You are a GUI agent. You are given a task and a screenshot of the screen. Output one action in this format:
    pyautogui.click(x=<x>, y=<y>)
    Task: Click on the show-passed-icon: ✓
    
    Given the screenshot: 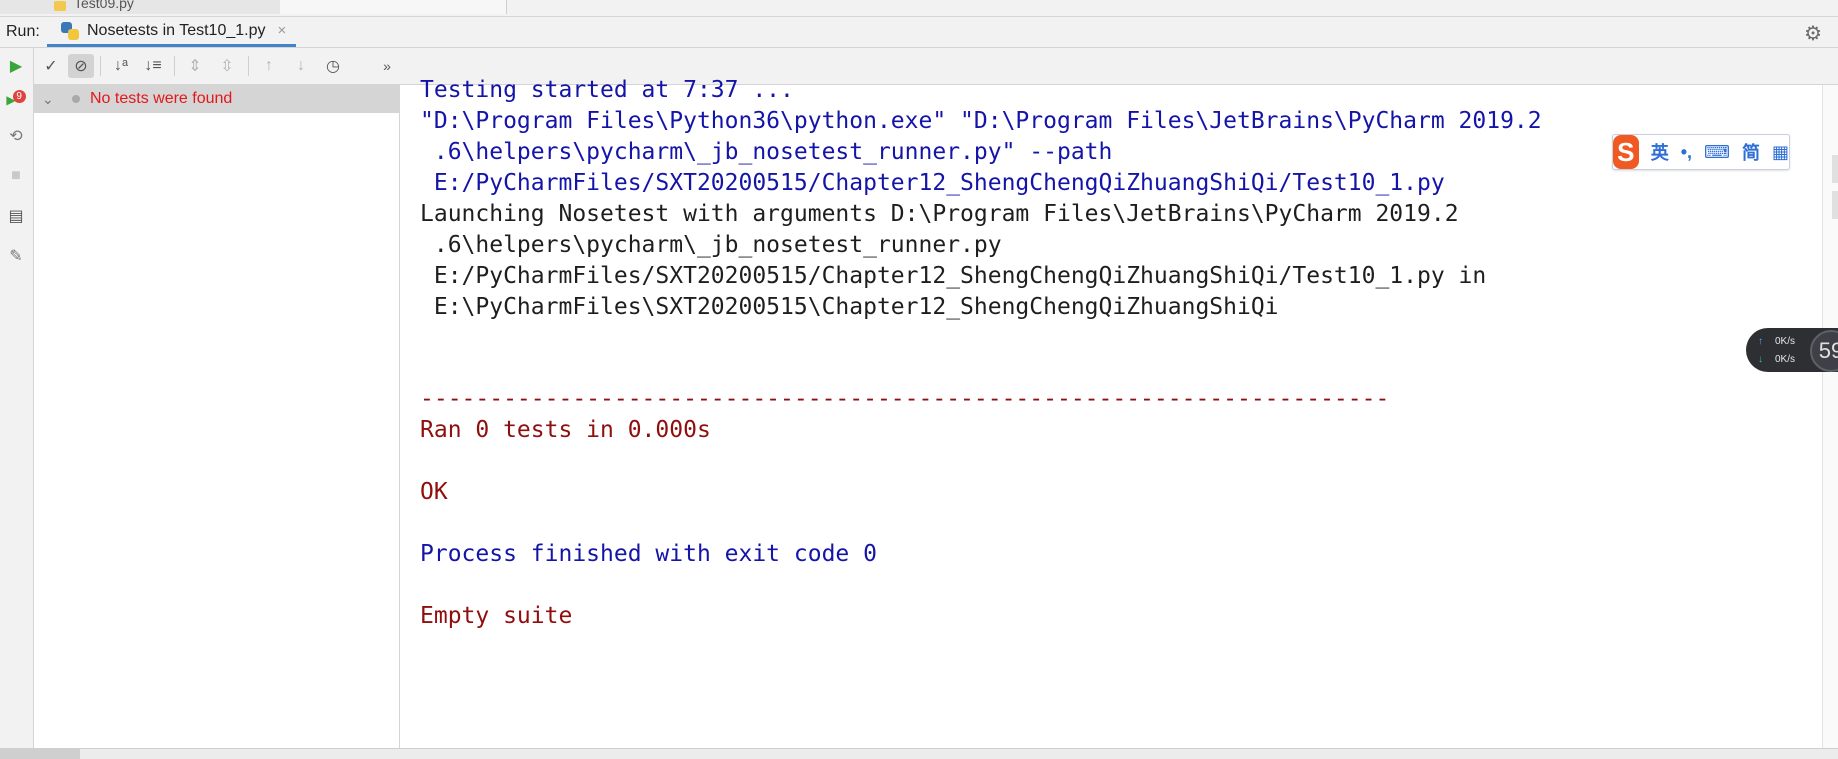 What is the action you would take?
    pyautogui.click(x=51, y=66)
    